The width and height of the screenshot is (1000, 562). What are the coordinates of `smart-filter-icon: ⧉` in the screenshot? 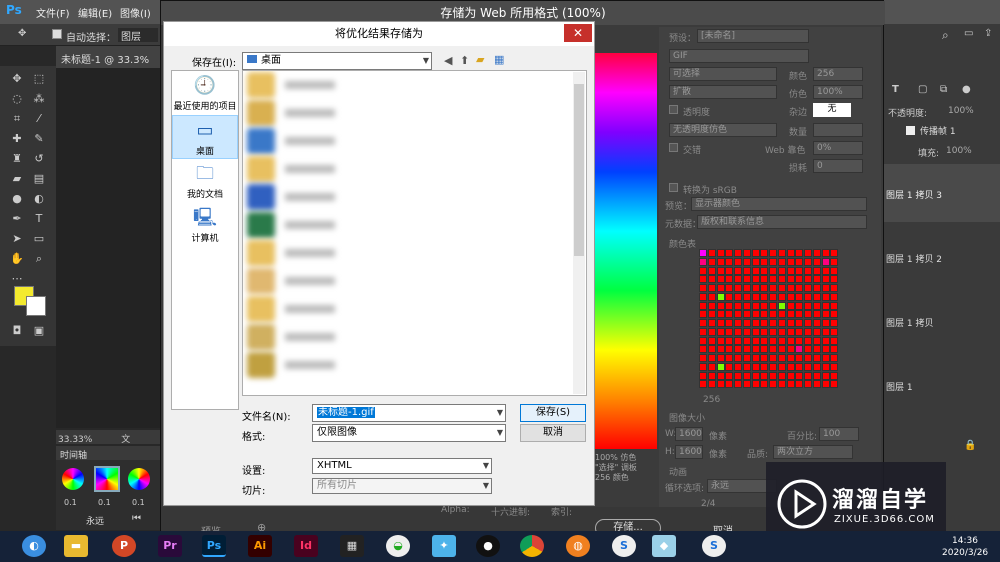 It's located at (943, 89).